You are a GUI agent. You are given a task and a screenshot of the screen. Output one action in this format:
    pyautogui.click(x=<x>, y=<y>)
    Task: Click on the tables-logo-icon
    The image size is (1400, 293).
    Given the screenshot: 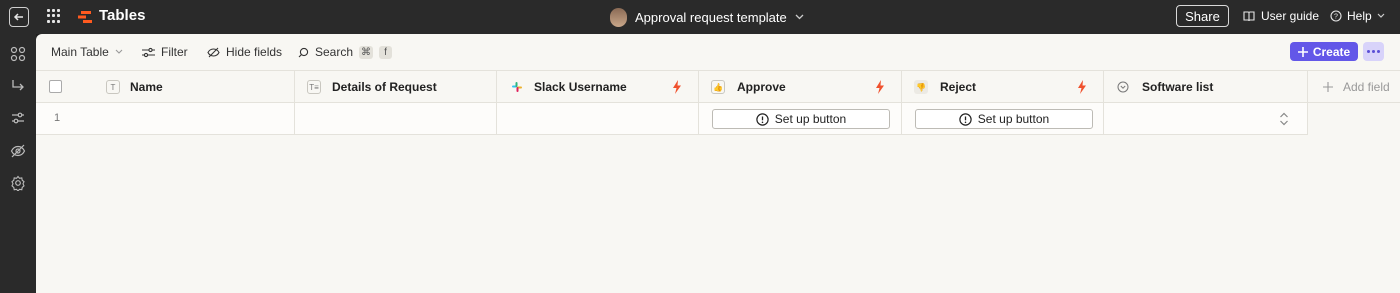 What is the action you would take?
    pyautogui.click(x=85, y=17)
    